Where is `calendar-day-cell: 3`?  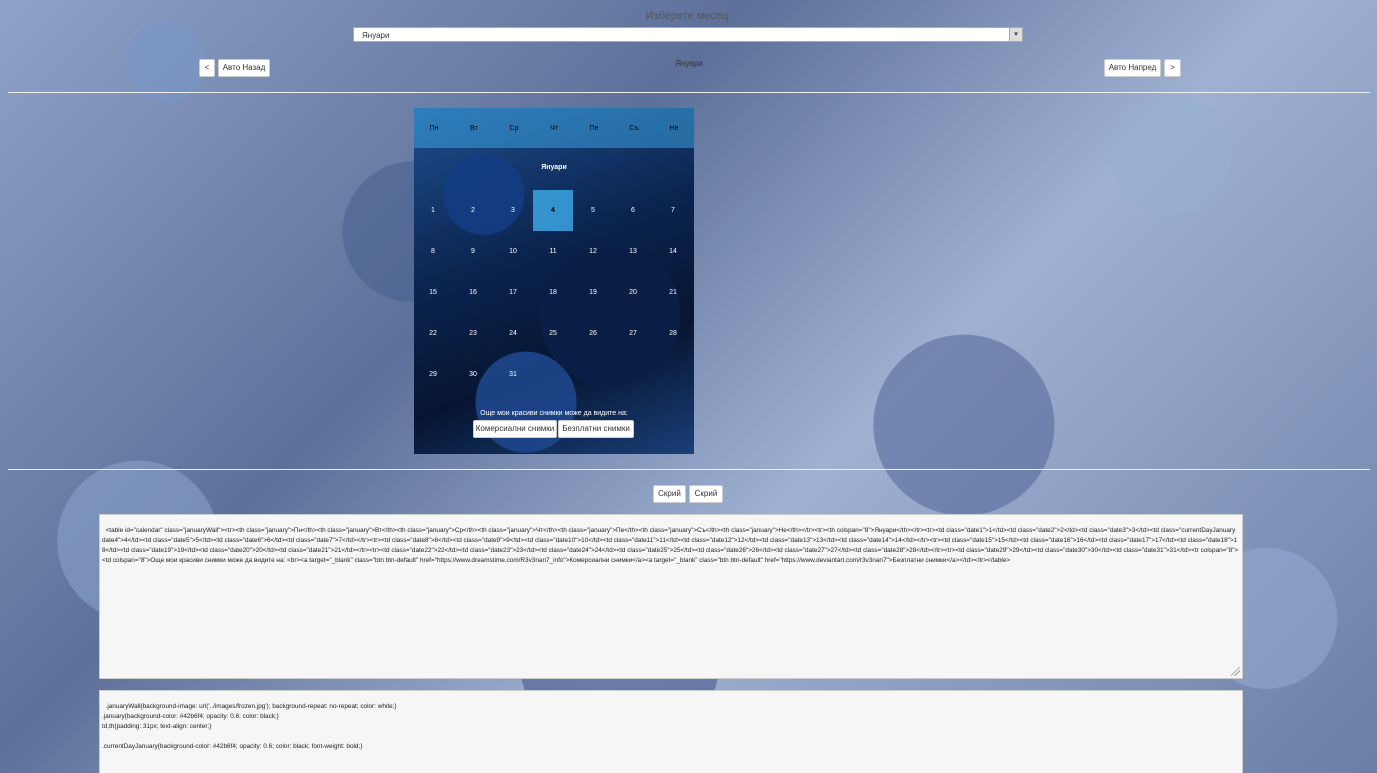 calendar-day-cell: 3 is located at coordinates (513, 210).